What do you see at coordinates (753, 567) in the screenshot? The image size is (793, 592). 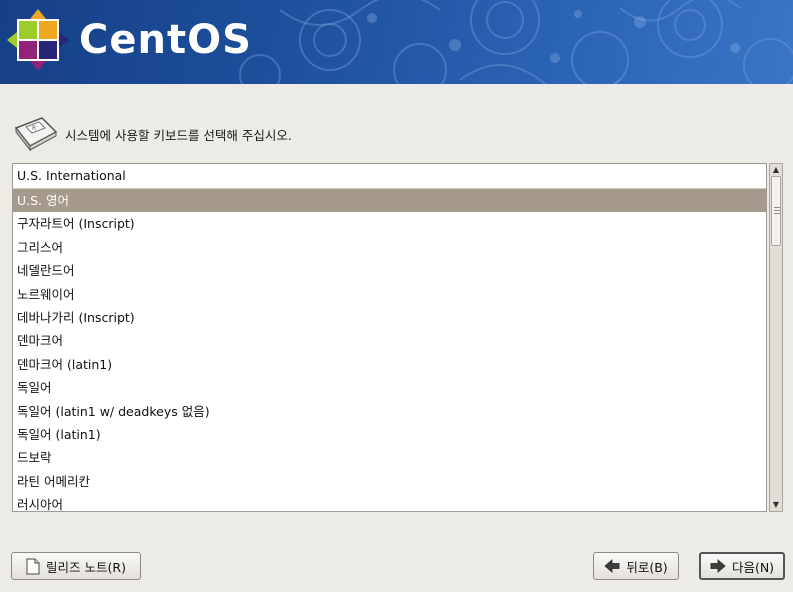 I see `next-label: 다음(N)` at bounding box center [753, 567].